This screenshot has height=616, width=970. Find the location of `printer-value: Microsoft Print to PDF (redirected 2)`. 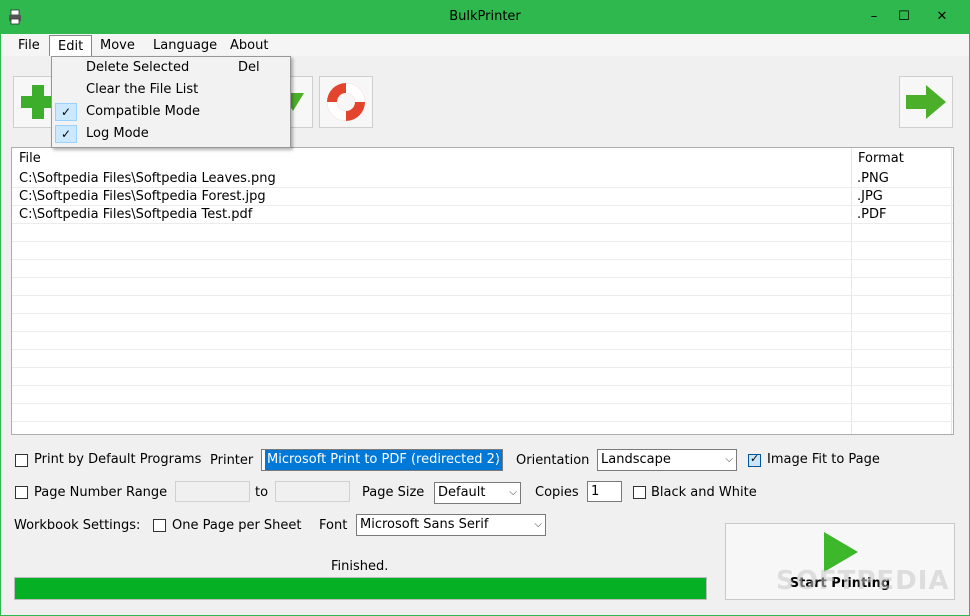

printer-value: Microsoft Print to PDF (redirected 2) is located at coordinates (383, 460).